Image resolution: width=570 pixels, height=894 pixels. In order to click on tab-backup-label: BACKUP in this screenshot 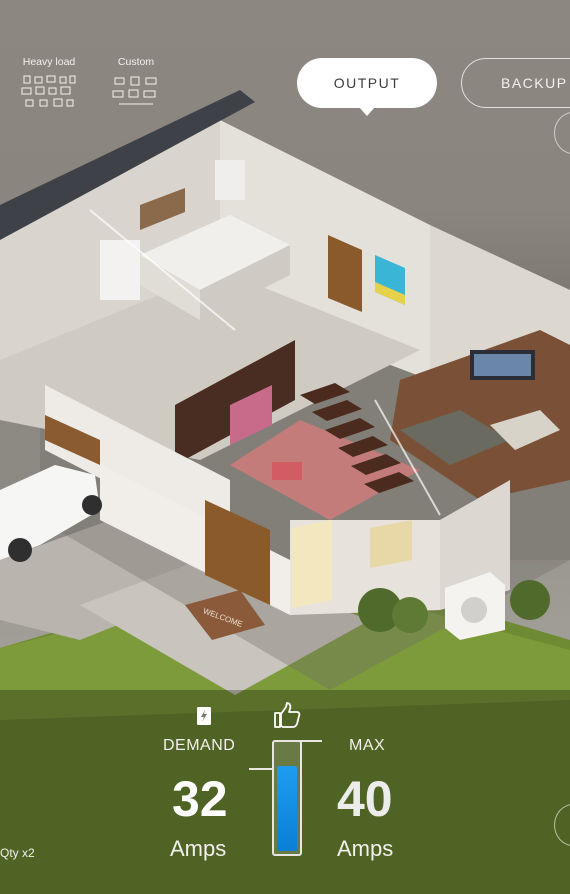, I will do `click(534, 83)`.